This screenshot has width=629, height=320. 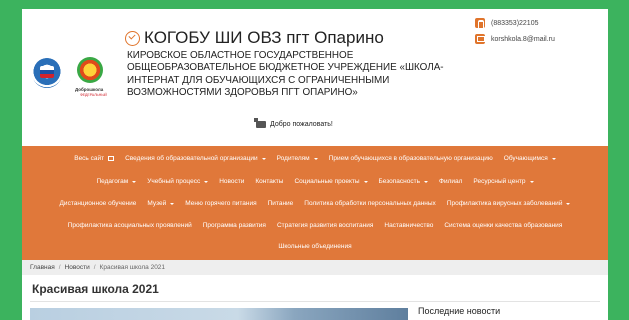 What do you see at coordinates (269, 181) in the screenshot?
I see `nav-contacts: Контакты` at bounding box center [269, 181].